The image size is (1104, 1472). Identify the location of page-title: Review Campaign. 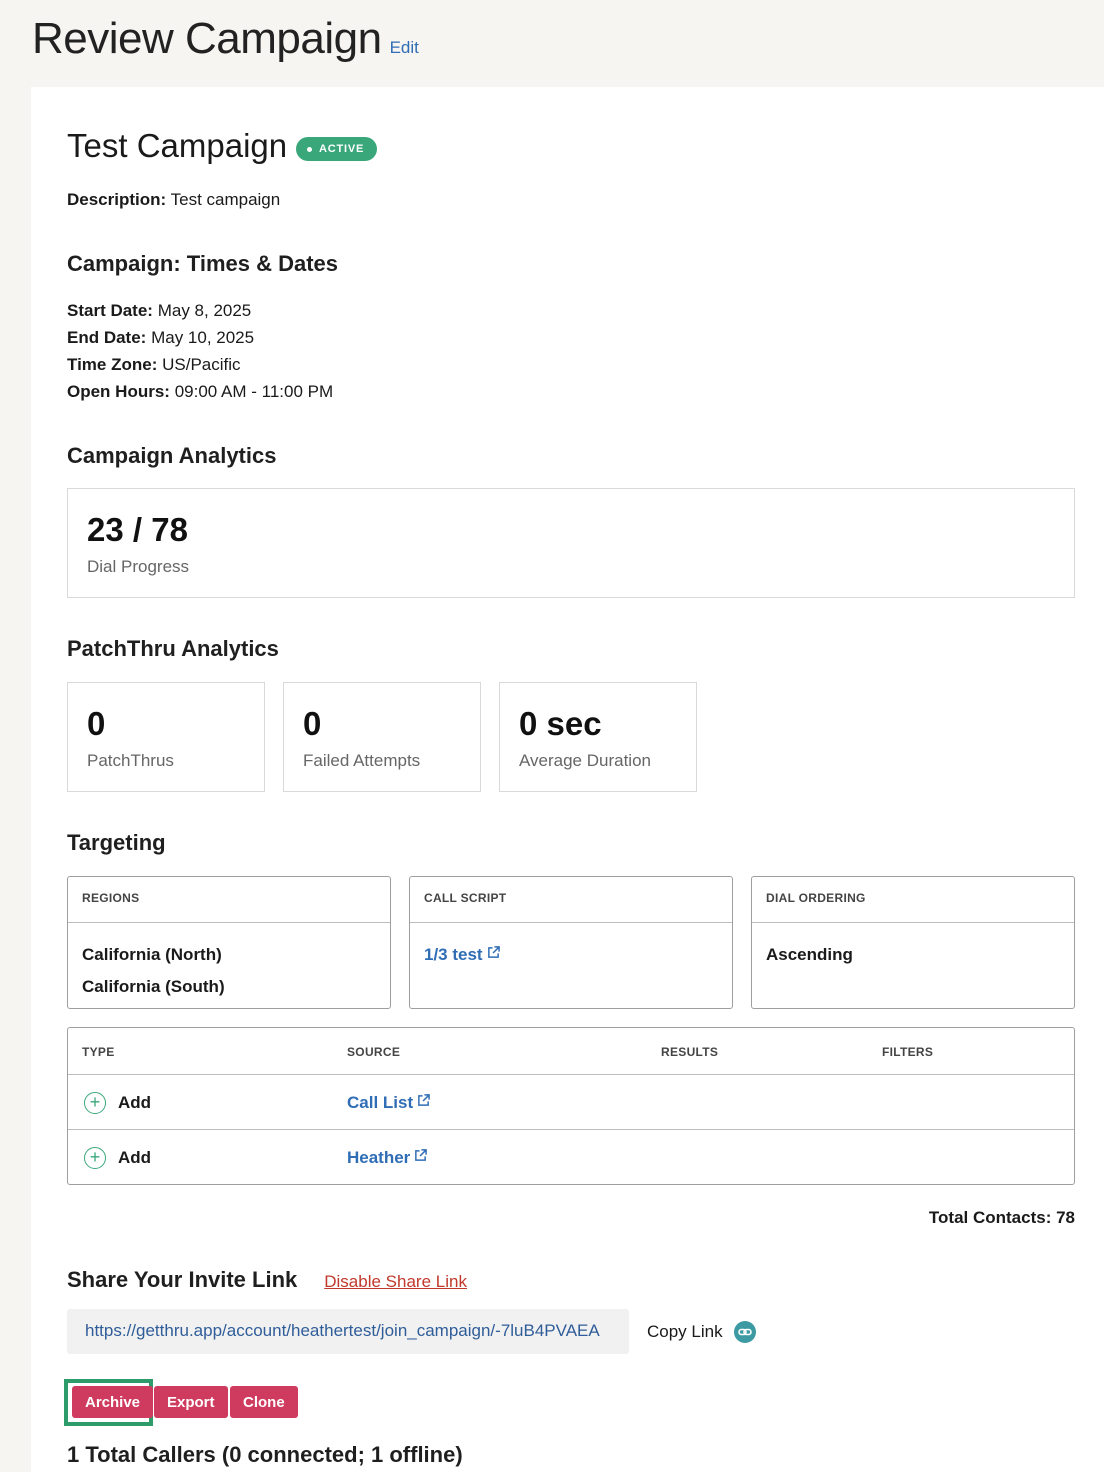
(207, 38).